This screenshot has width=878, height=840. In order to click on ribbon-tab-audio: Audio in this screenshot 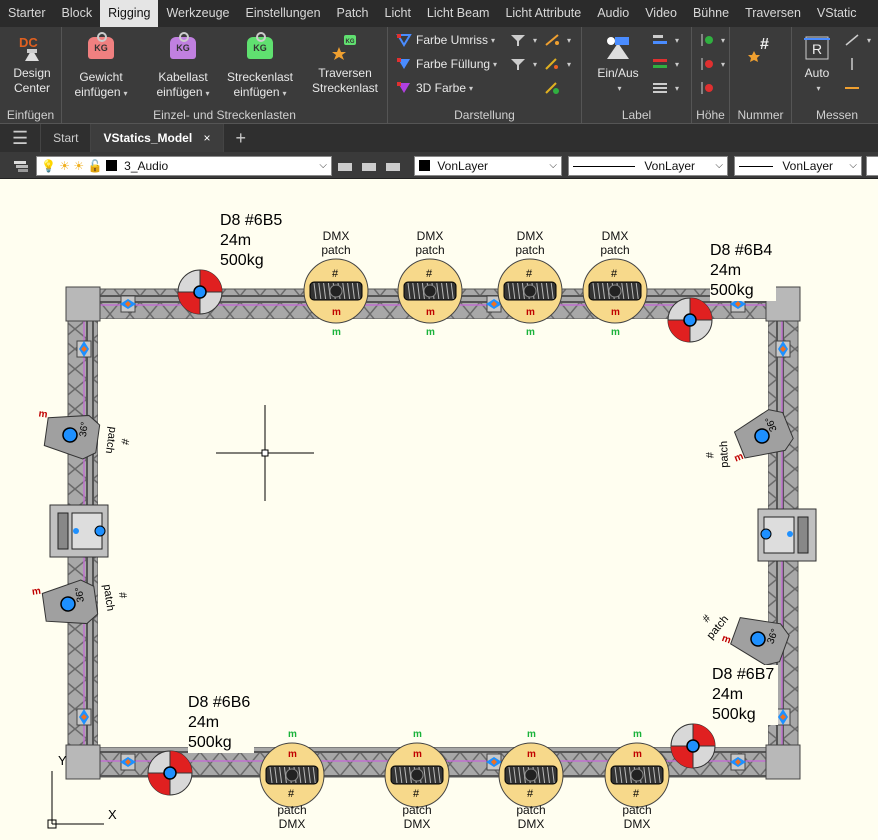, I will do `click(613, 13)`.